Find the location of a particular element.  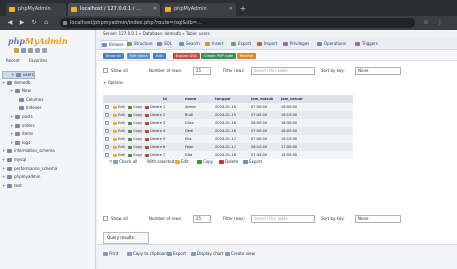

tree-node: + demodb is located at coordinates (48, 83).